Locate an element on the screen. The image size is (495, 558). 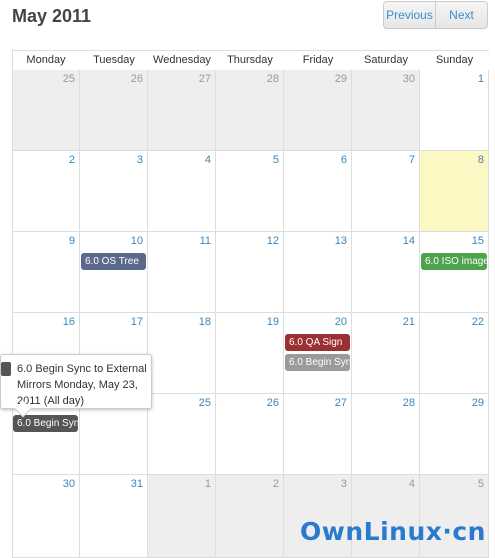
day-number: 6 is located at coordinates (344, 160).